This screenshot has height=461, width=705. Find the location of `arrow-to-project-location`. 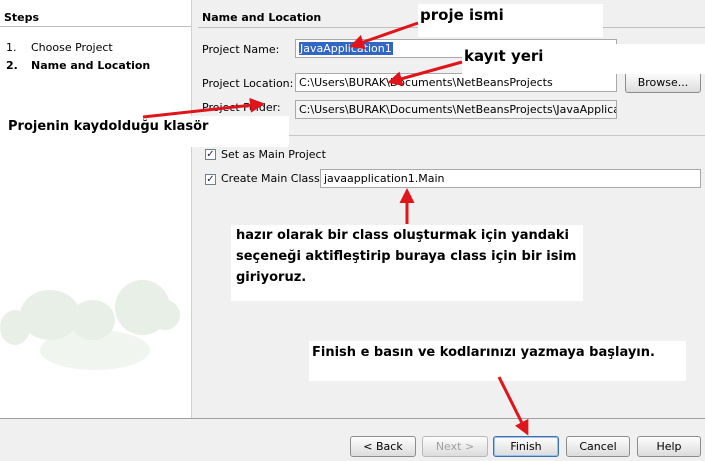

arrow-to-project-location is located at coordinates (425, 73).